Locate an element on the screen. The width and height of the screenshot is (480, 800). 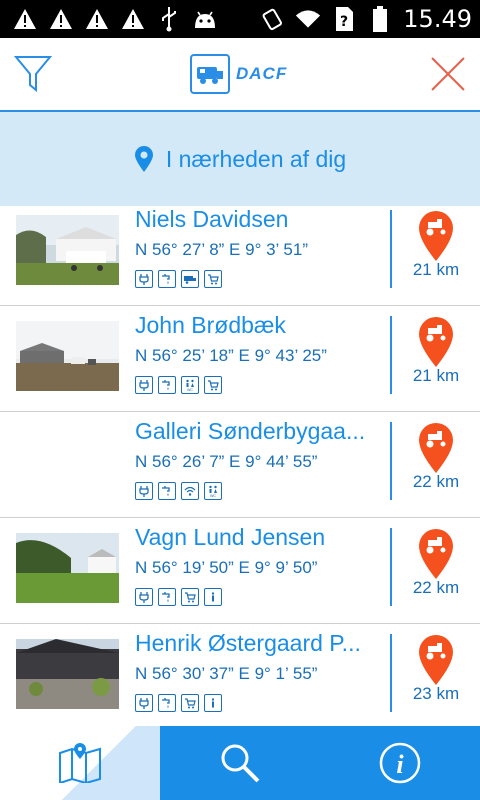
tab-map is located at coordinates (80, 763).